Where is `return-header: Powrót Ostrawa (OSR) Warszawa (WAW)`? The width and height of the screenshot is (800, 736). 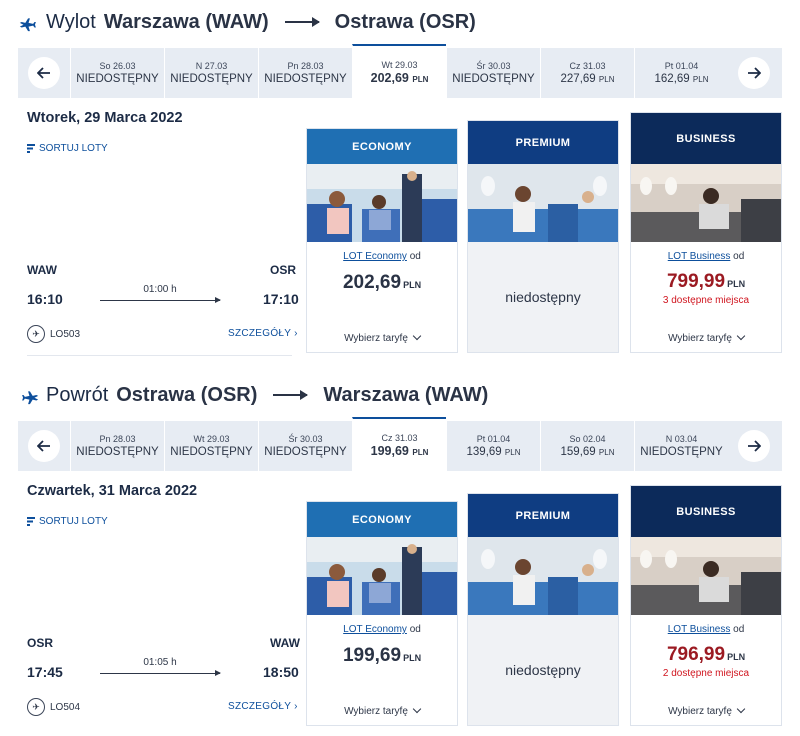
return-header: Powrót Ostrawa (OSR) Warszawa (WAW) is located at coordinates (253, 395).